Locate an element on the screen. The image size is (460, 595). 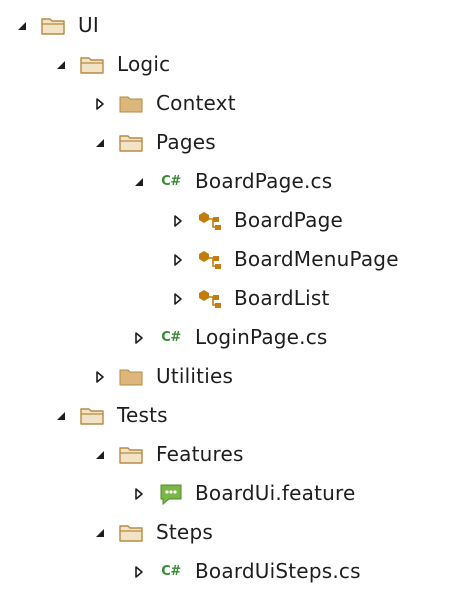
tree-item: BoardUi.feature is located at coordinates (230, 493).